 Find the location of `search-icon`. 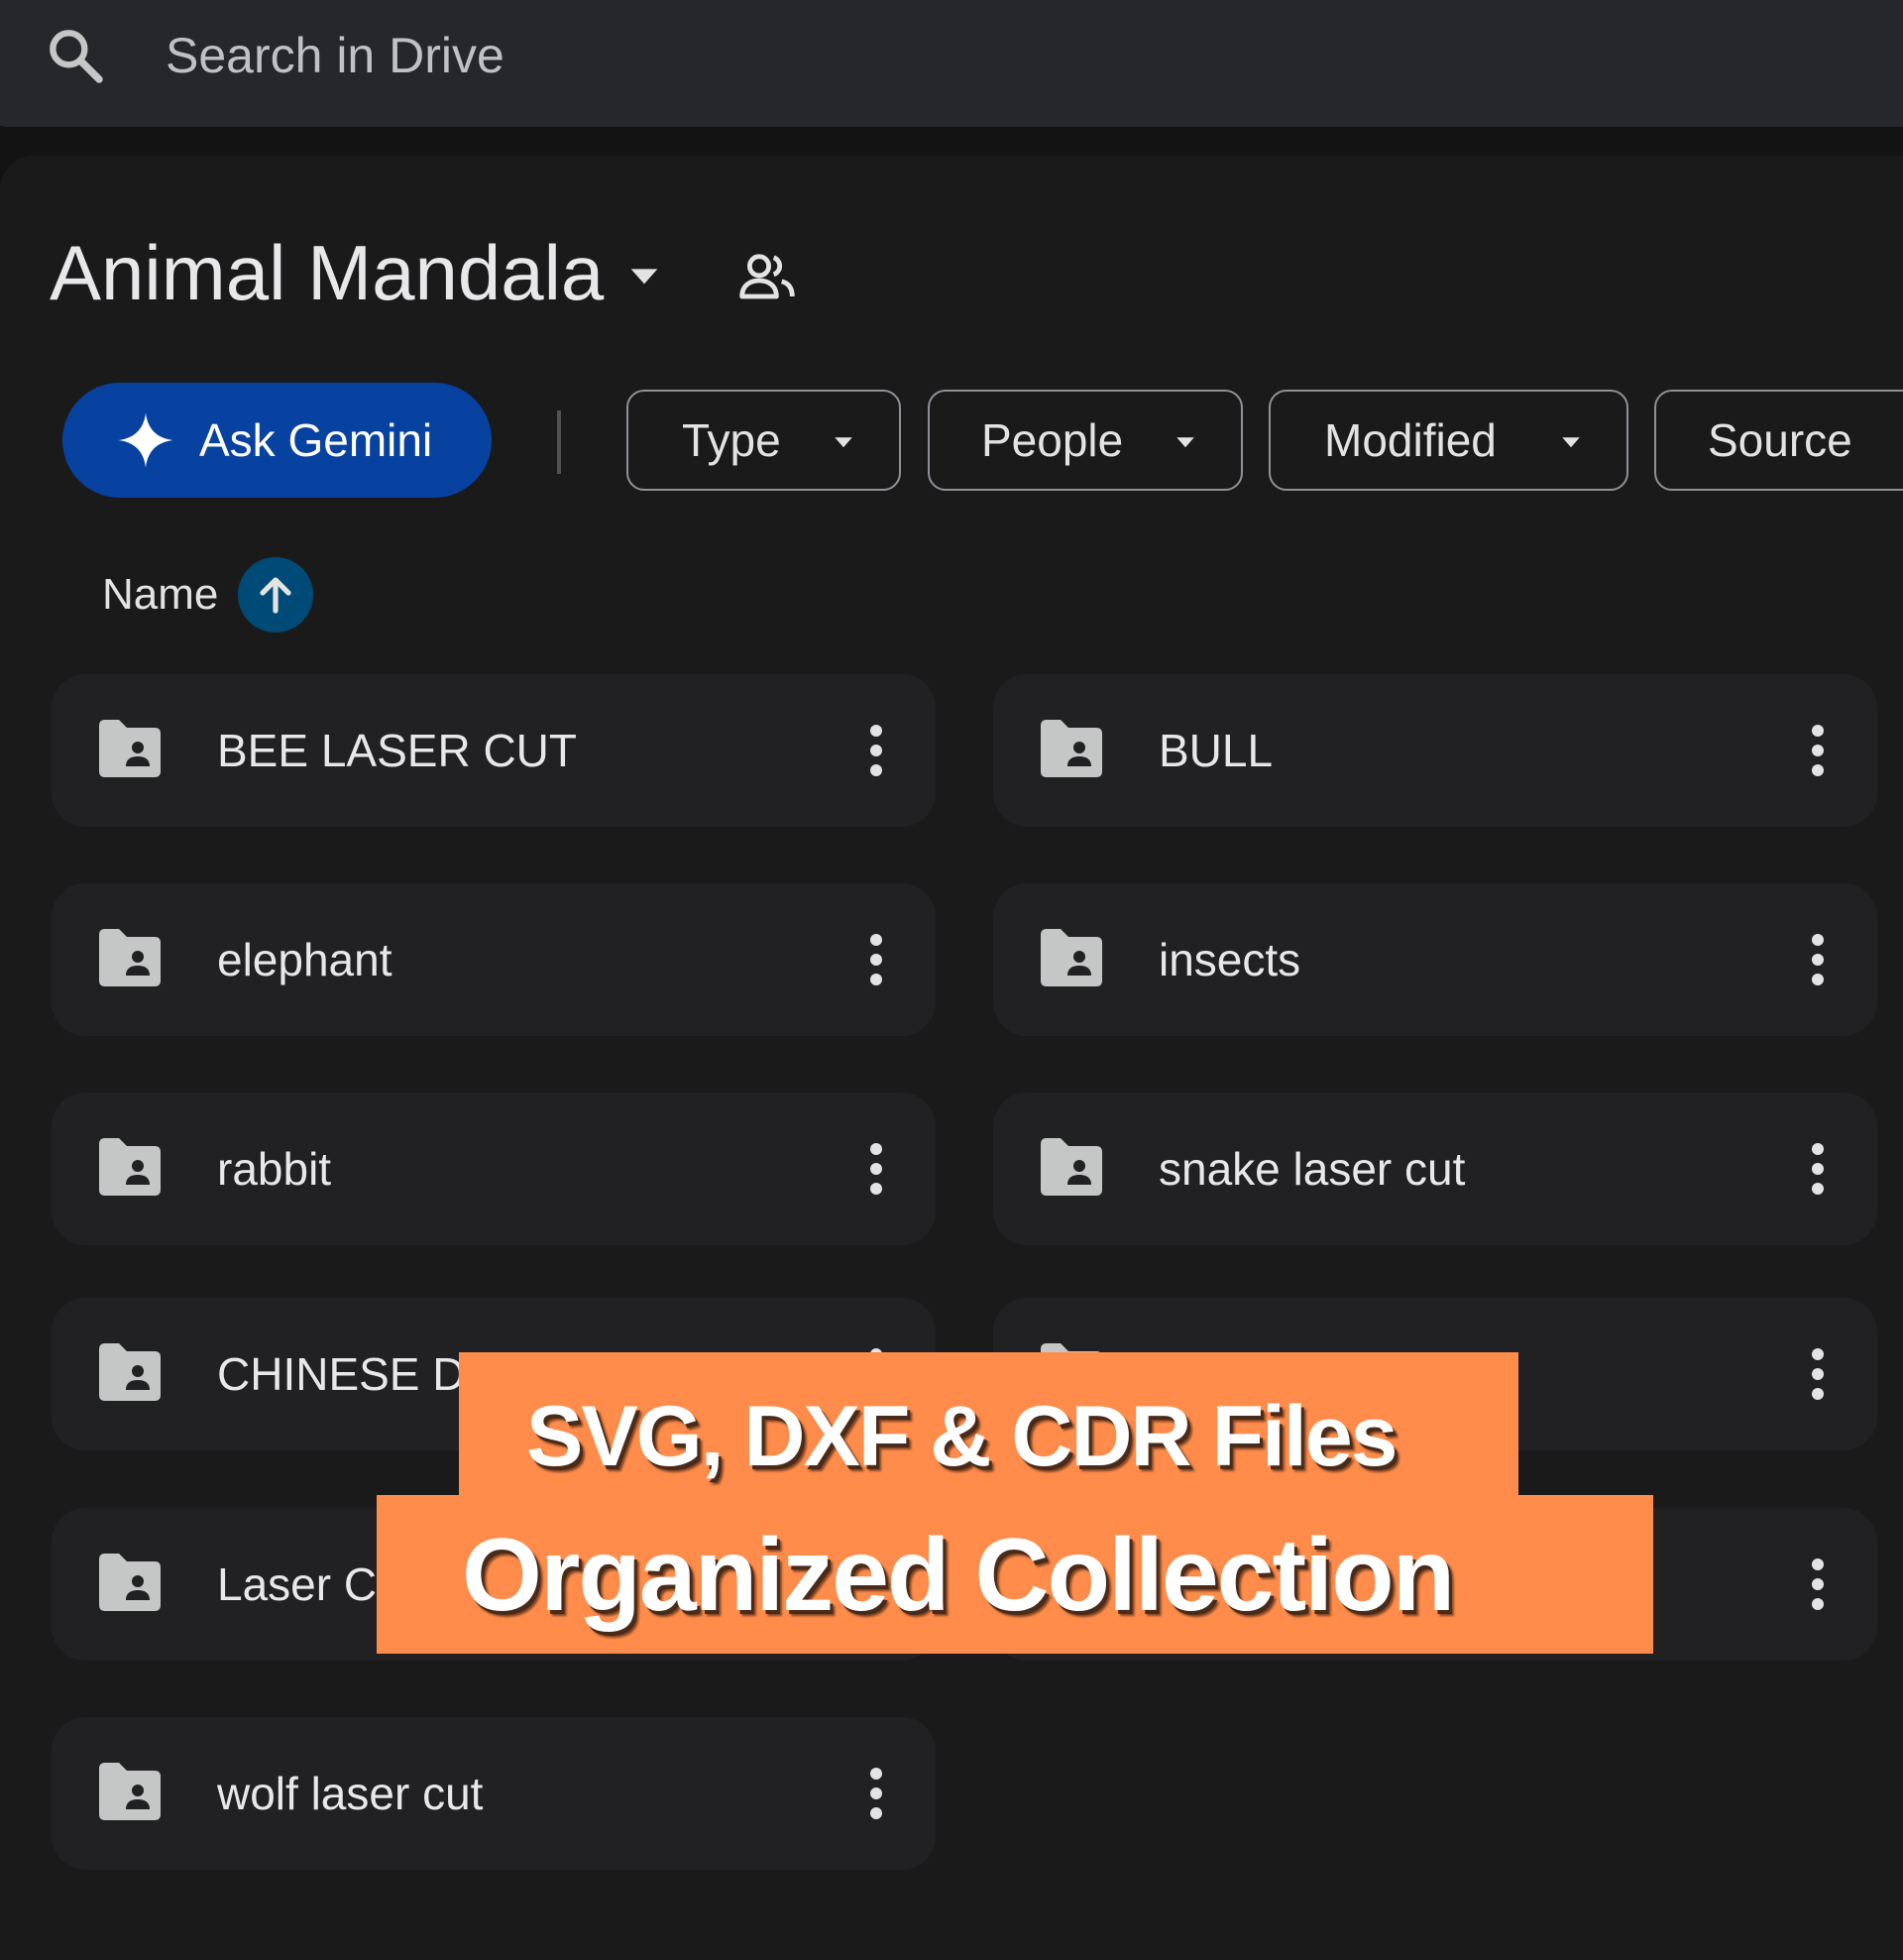

search-icon is located at coordinates (75, 55).